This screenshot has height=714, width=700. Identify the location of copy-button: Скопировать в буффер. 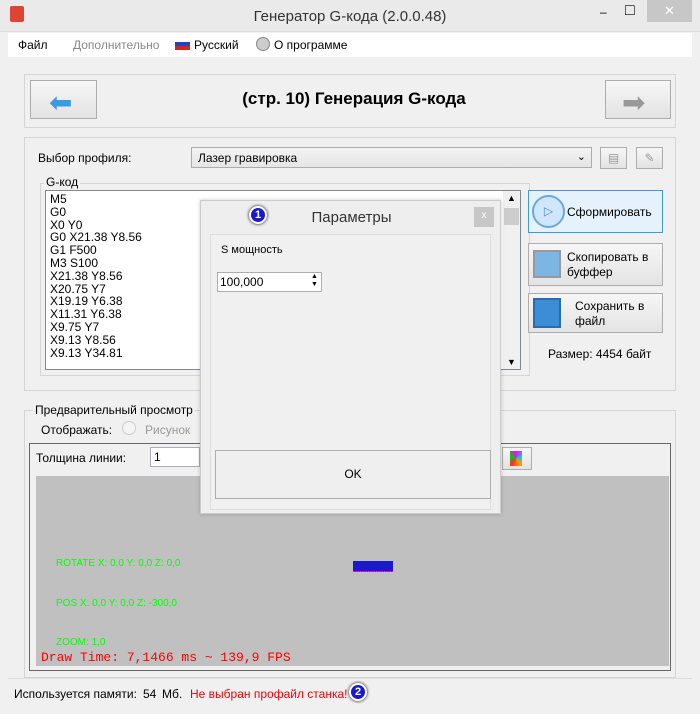
(595, 264).